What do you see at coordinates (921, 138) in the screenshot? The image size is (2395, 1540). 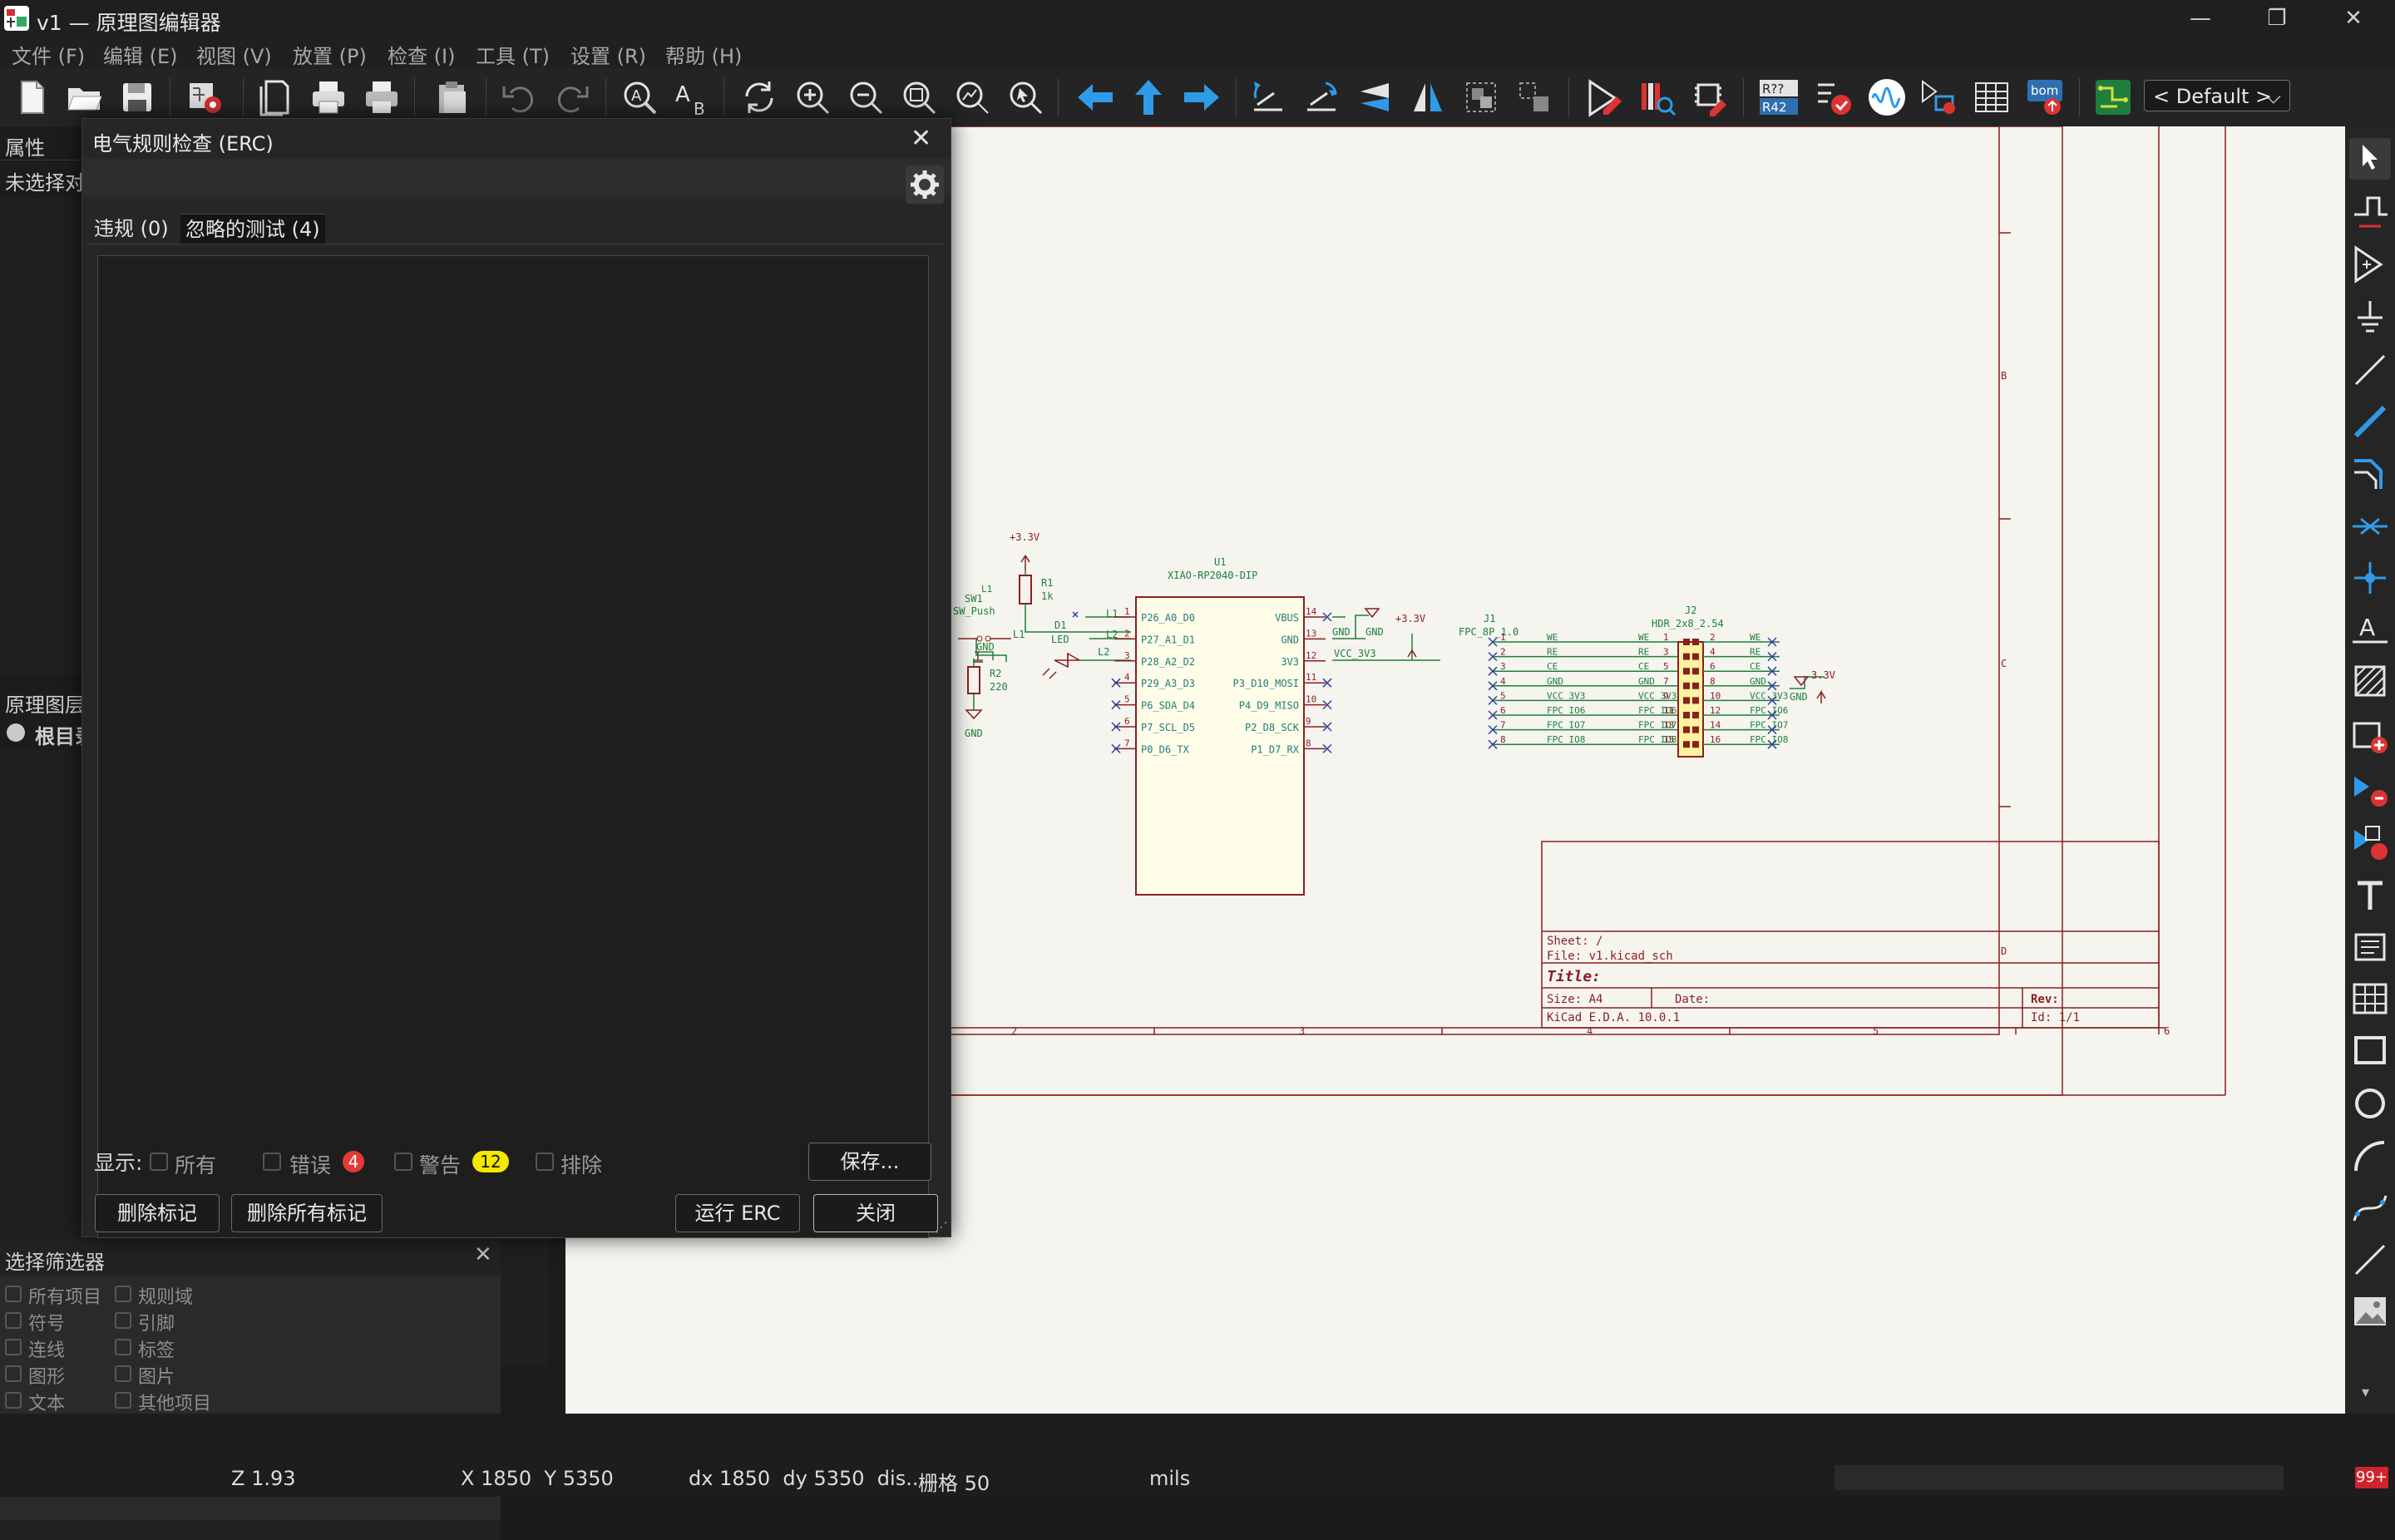 I see `erc-dialog-close-icon: ✕` at bounding box center [921, 138].